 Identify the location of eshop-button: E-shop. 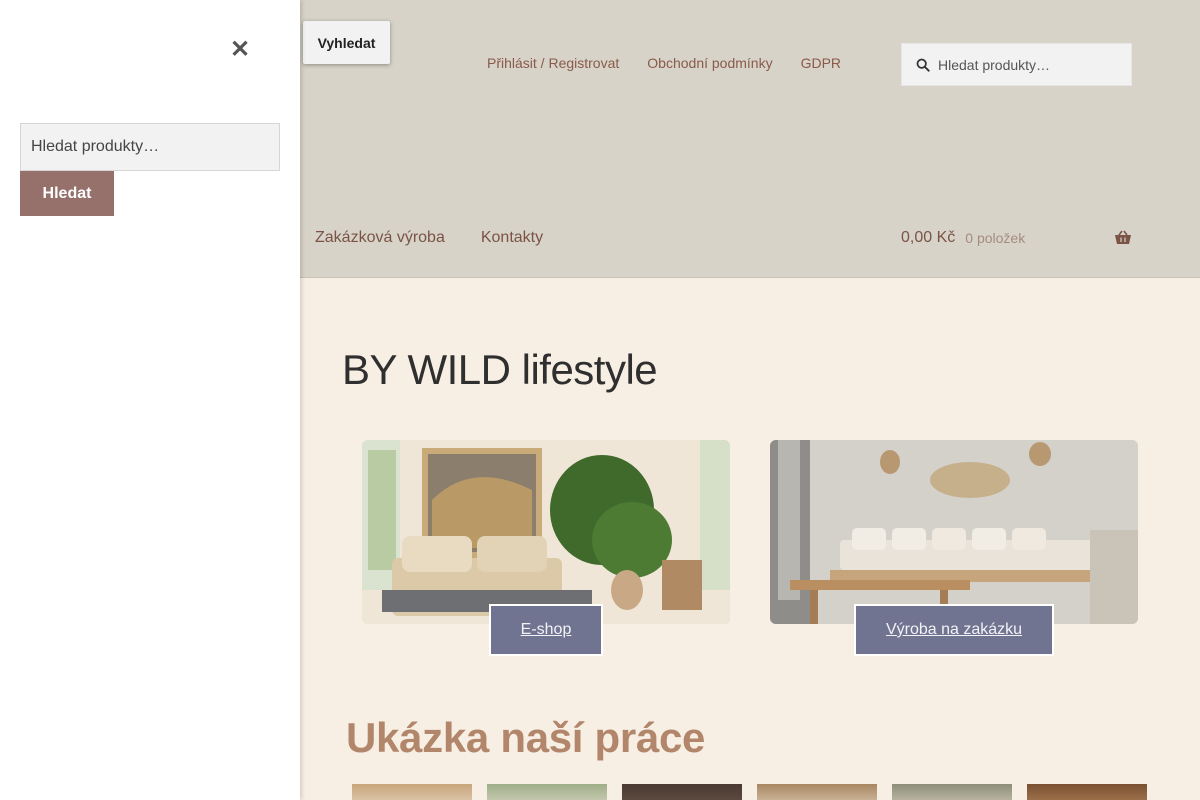
(546, 630).